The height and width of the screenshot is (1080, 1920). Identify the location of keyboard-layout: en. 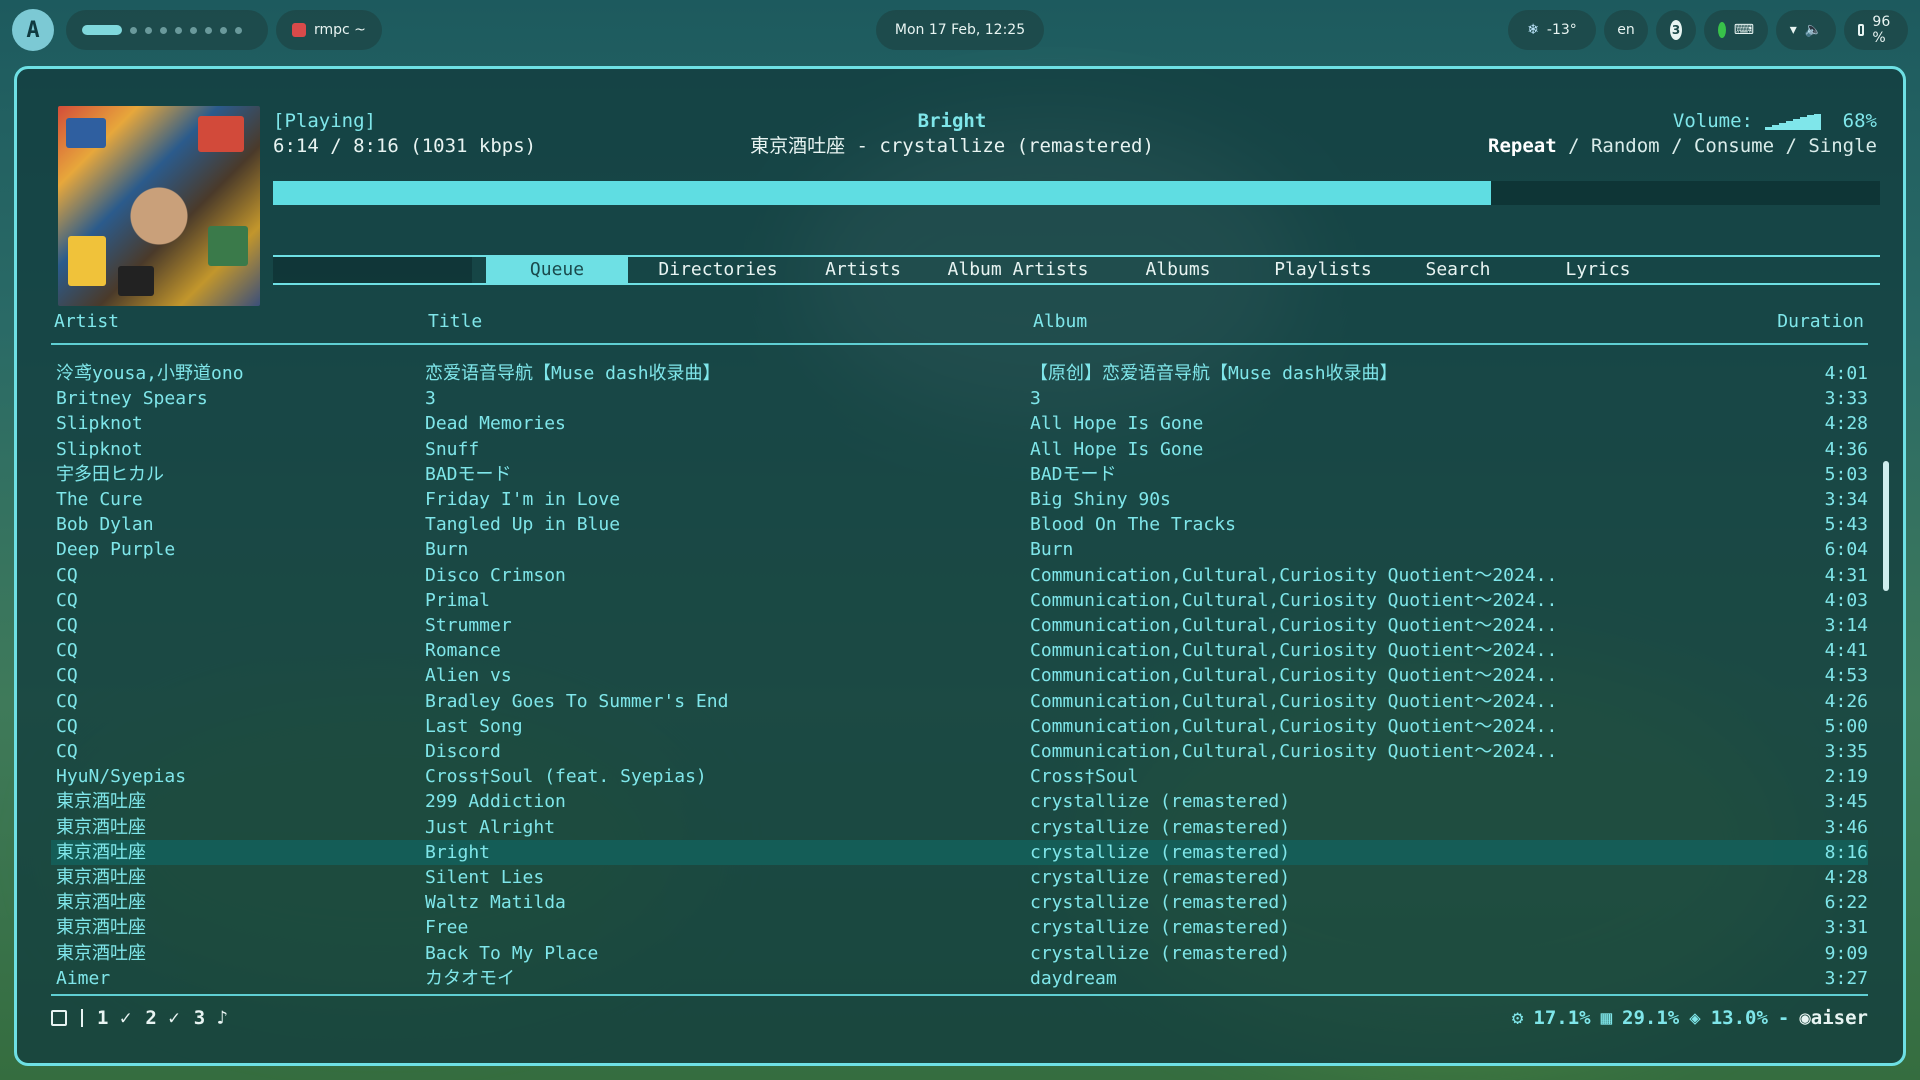
(1626, 30).